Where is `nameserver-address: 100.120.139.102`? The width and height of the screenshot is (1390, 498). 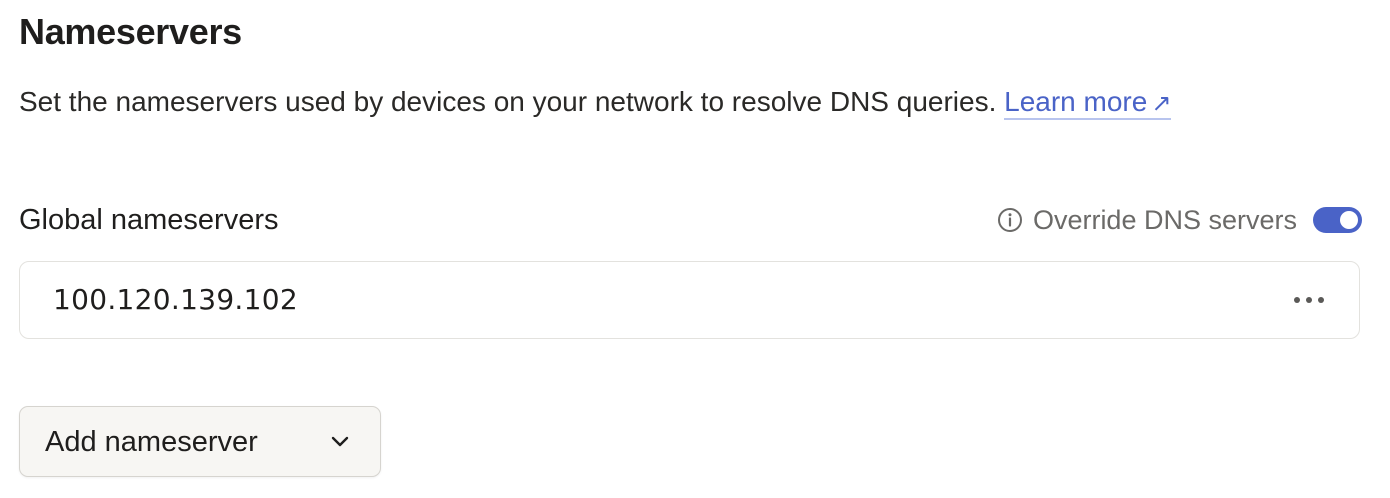
nameserver-address: 100.120.139.102 is located at coordinates (175, 299).